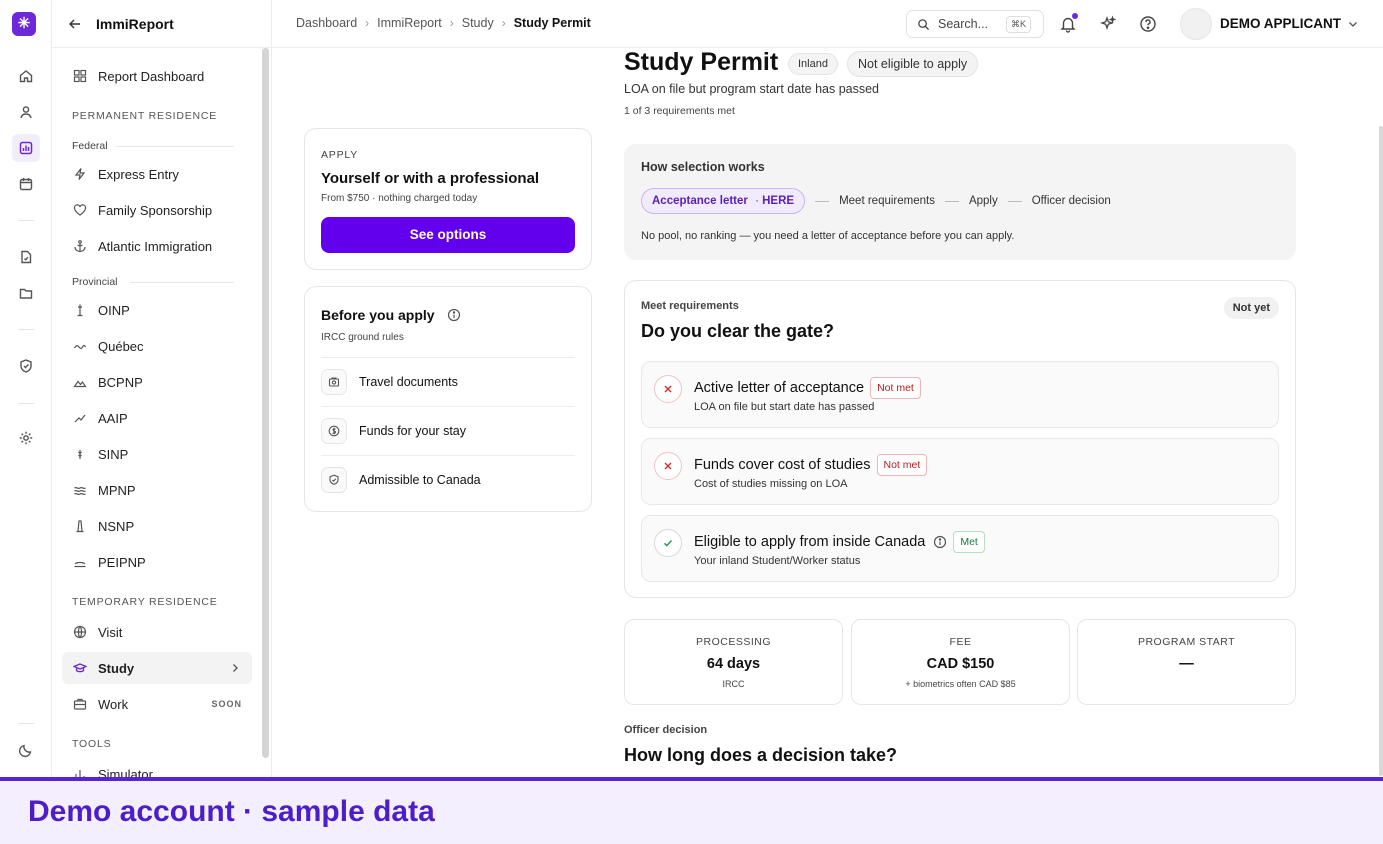  I want to click on sidebar-item-peipnp: PEIPNP, so click(157, 562).